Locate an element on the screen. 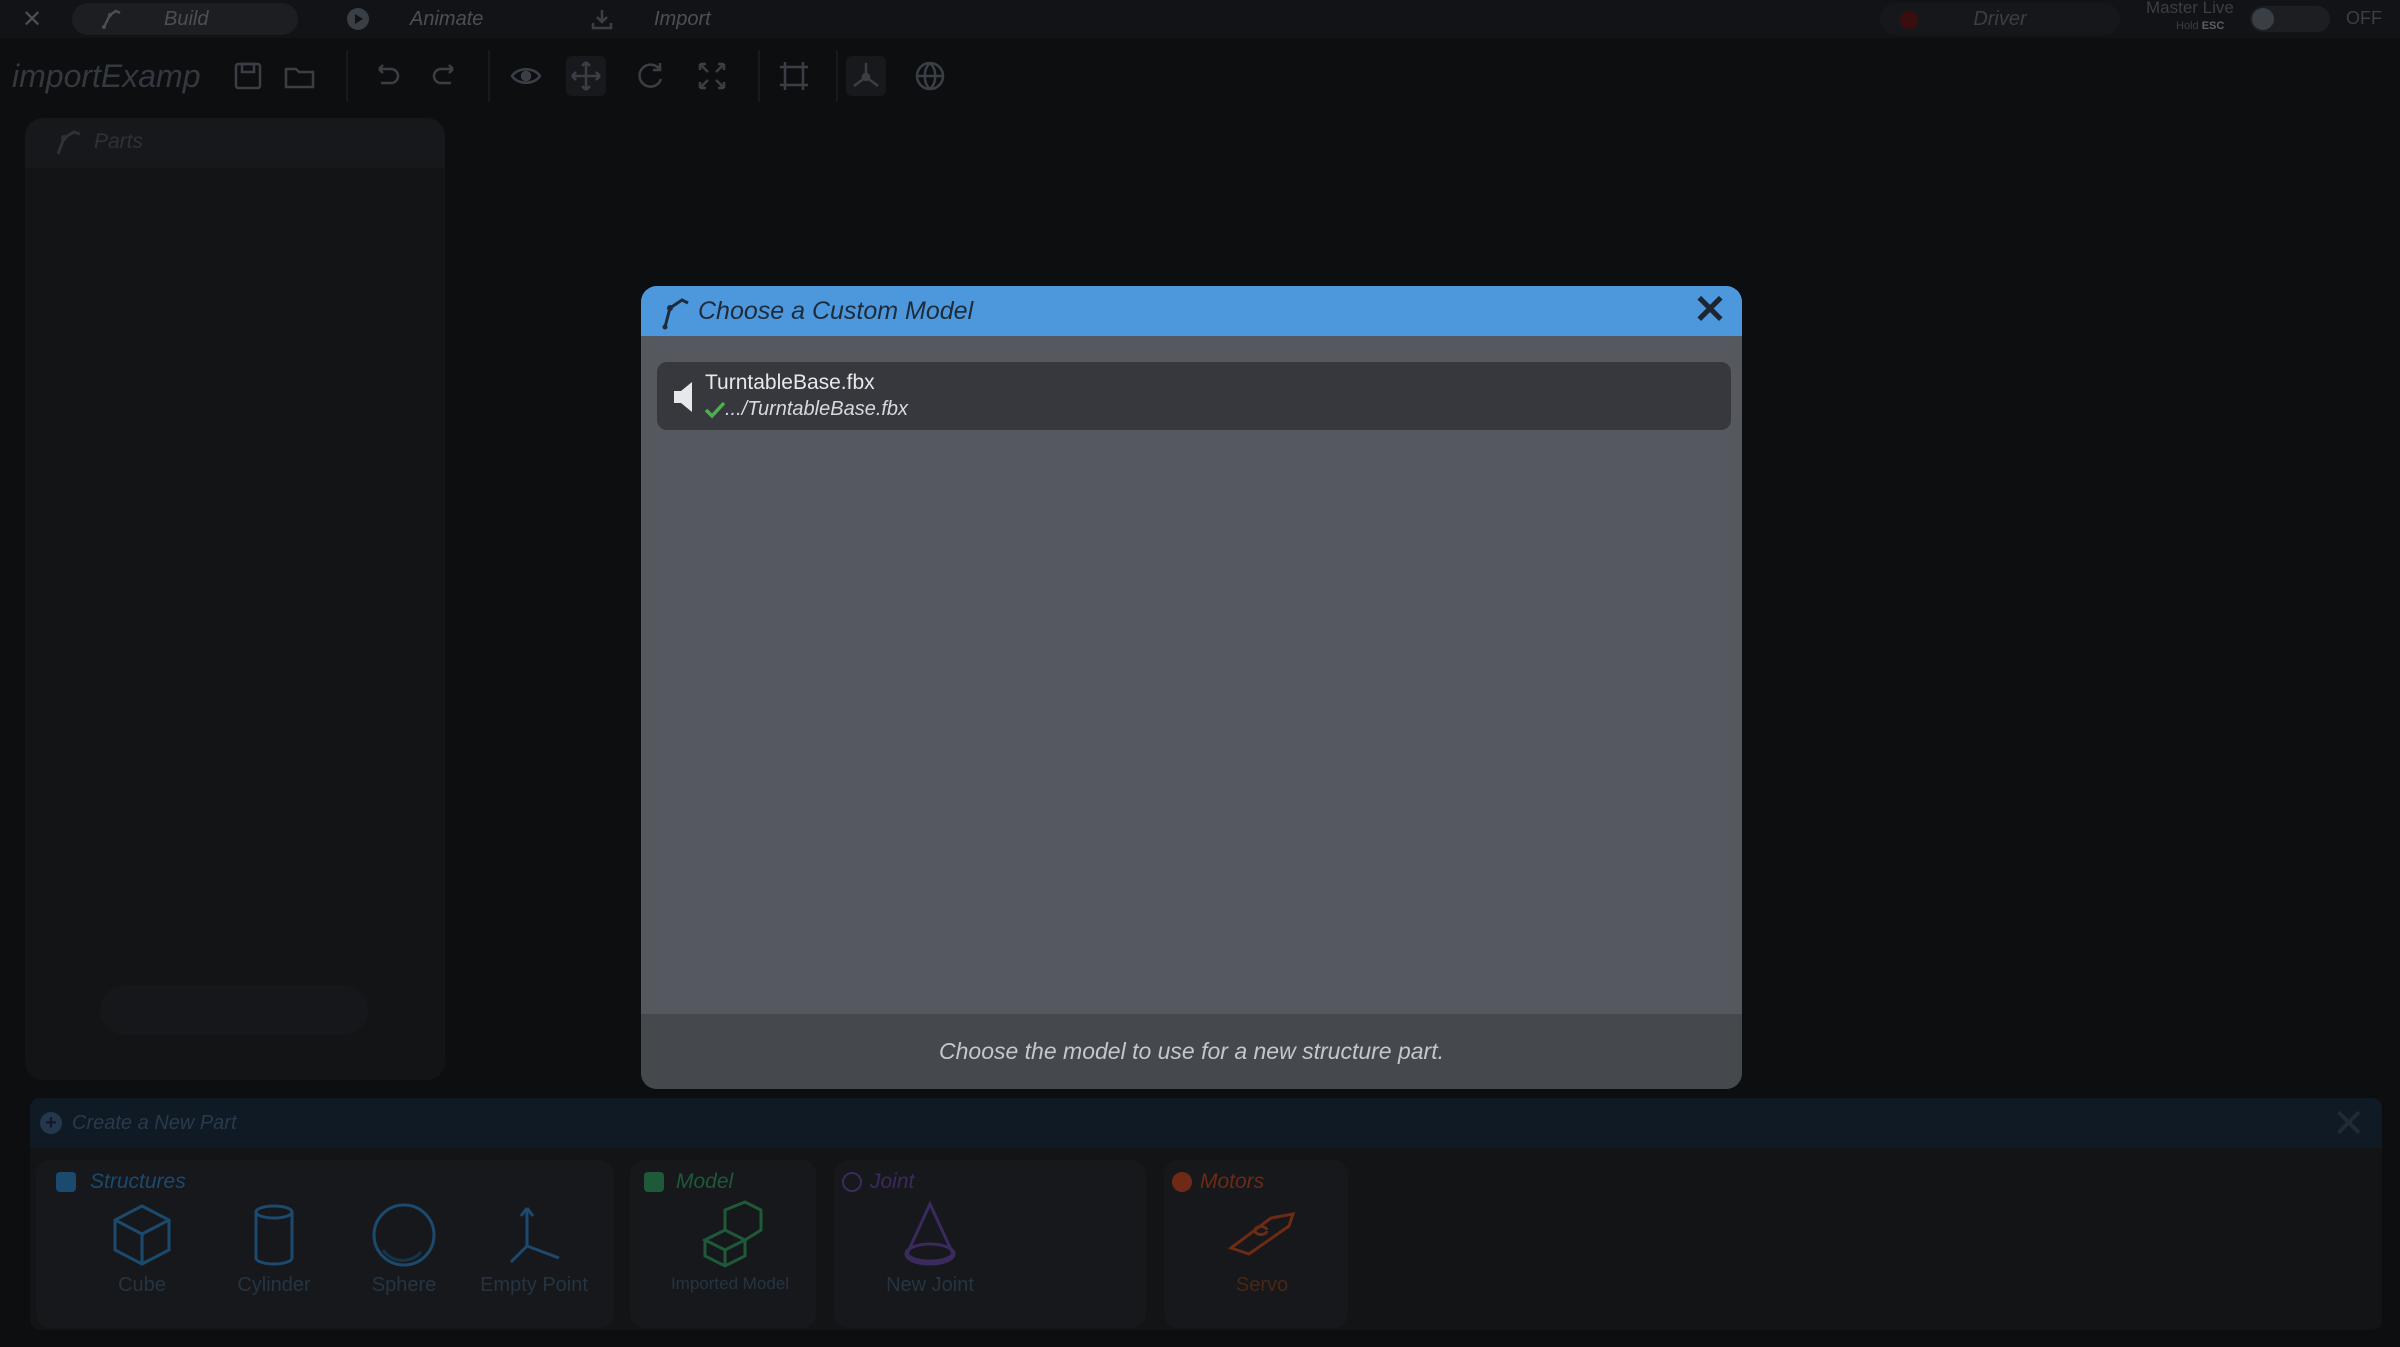 This screenshot has height=1347, width=2400. model-picker-icon is located at coordinates (675, 314).